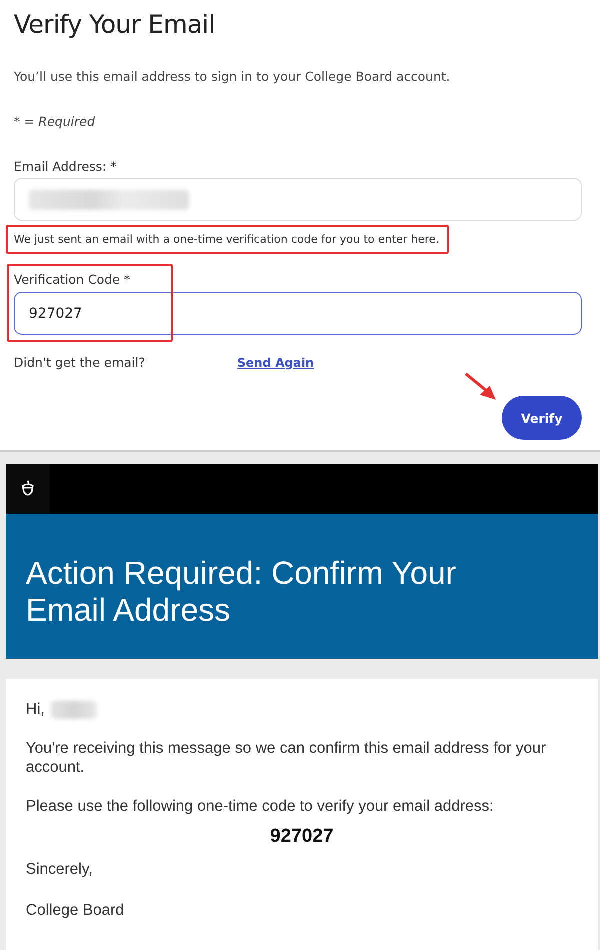  Describe the element at coordinates (80, 362) in the screenshot. I see `resend-prompt: Didn't get the email?` at that location.